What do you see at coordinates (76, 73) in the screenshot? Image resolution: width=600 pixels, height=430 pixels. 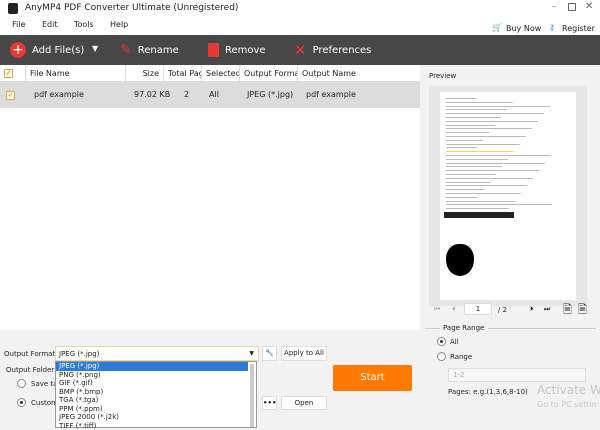 I see `header-file-name: File Name` at bounding box center [76, 73].